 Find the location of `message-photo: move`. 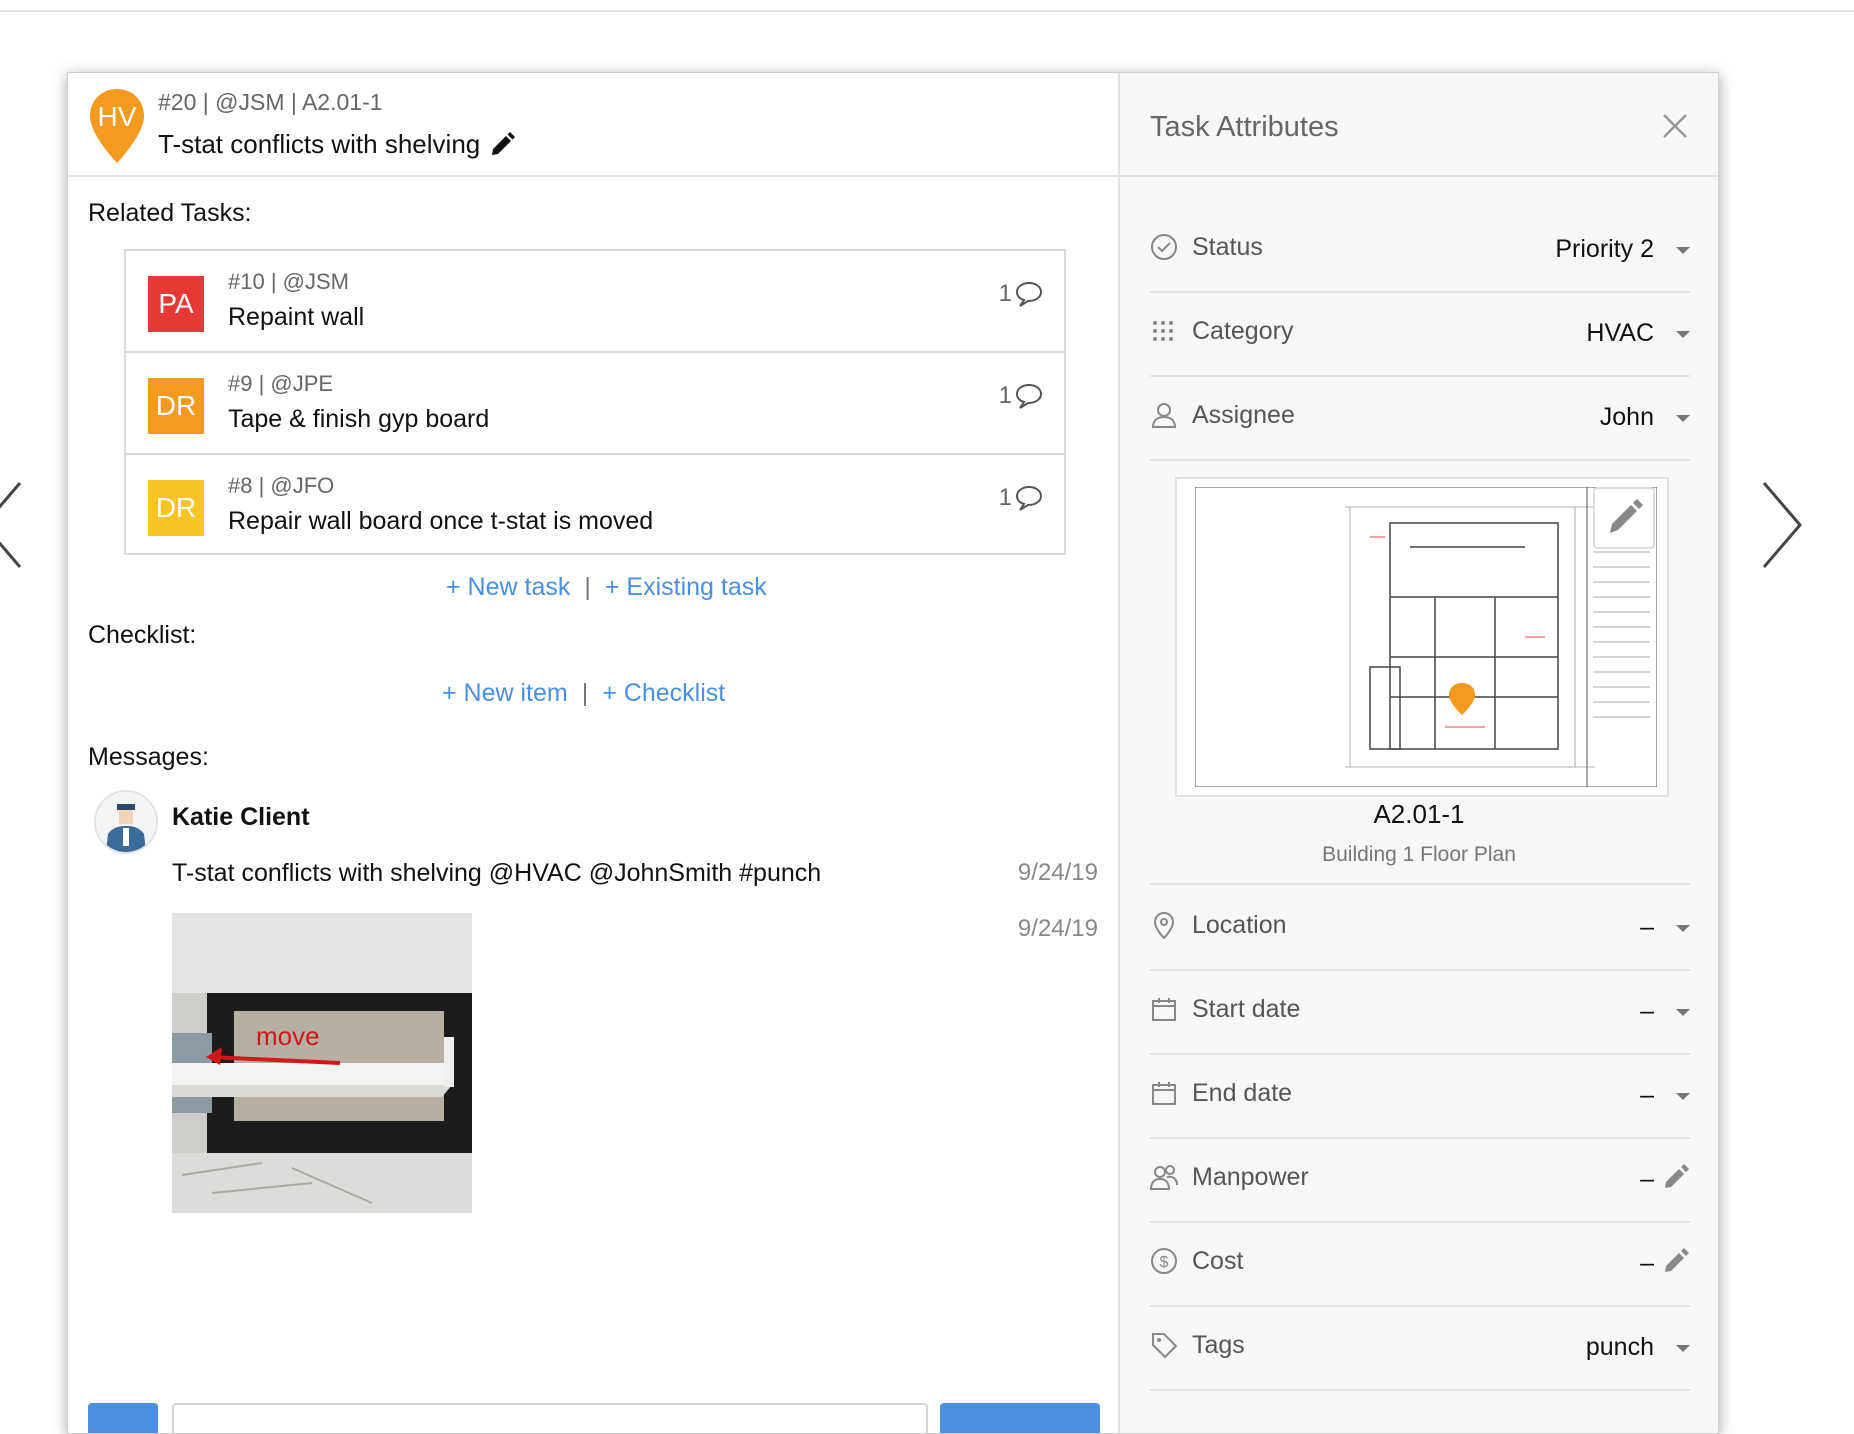

message-photo: move is located at coordinates (322, 1063).